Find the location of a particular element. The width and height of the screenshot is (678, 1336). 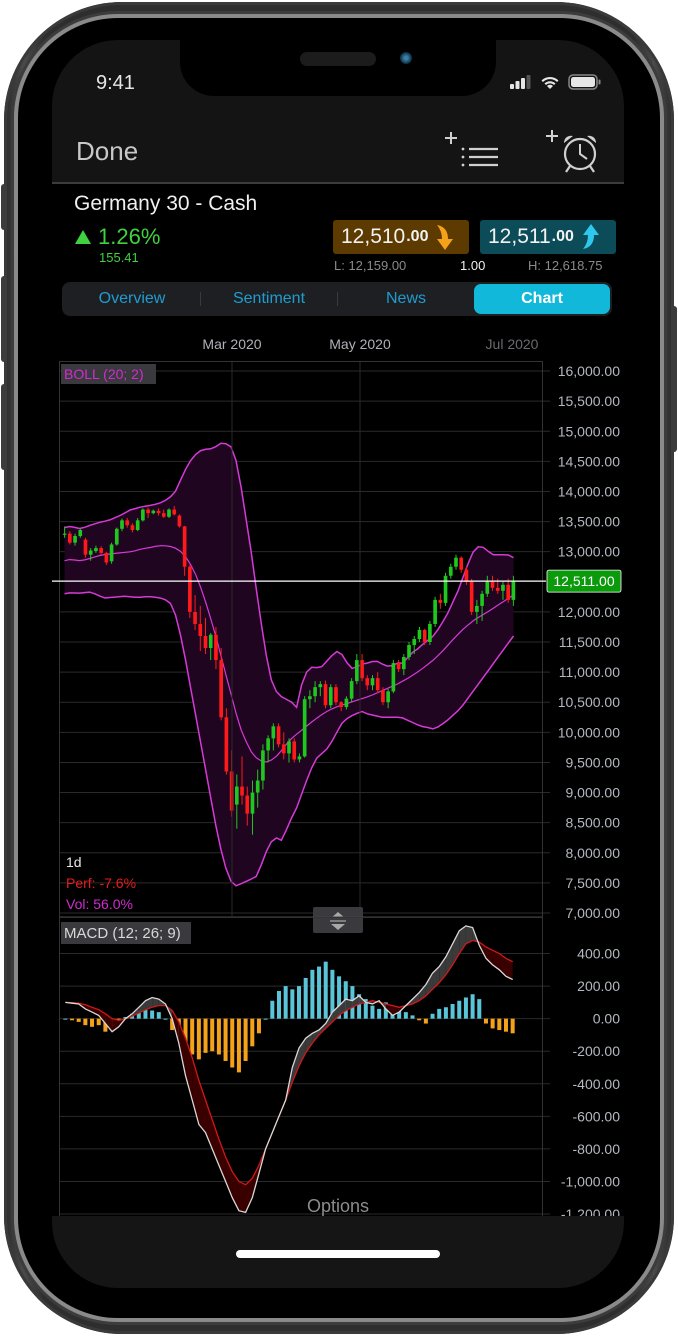

price-y-tick-label: 16,000.00 is located at coordinates (589, 371).